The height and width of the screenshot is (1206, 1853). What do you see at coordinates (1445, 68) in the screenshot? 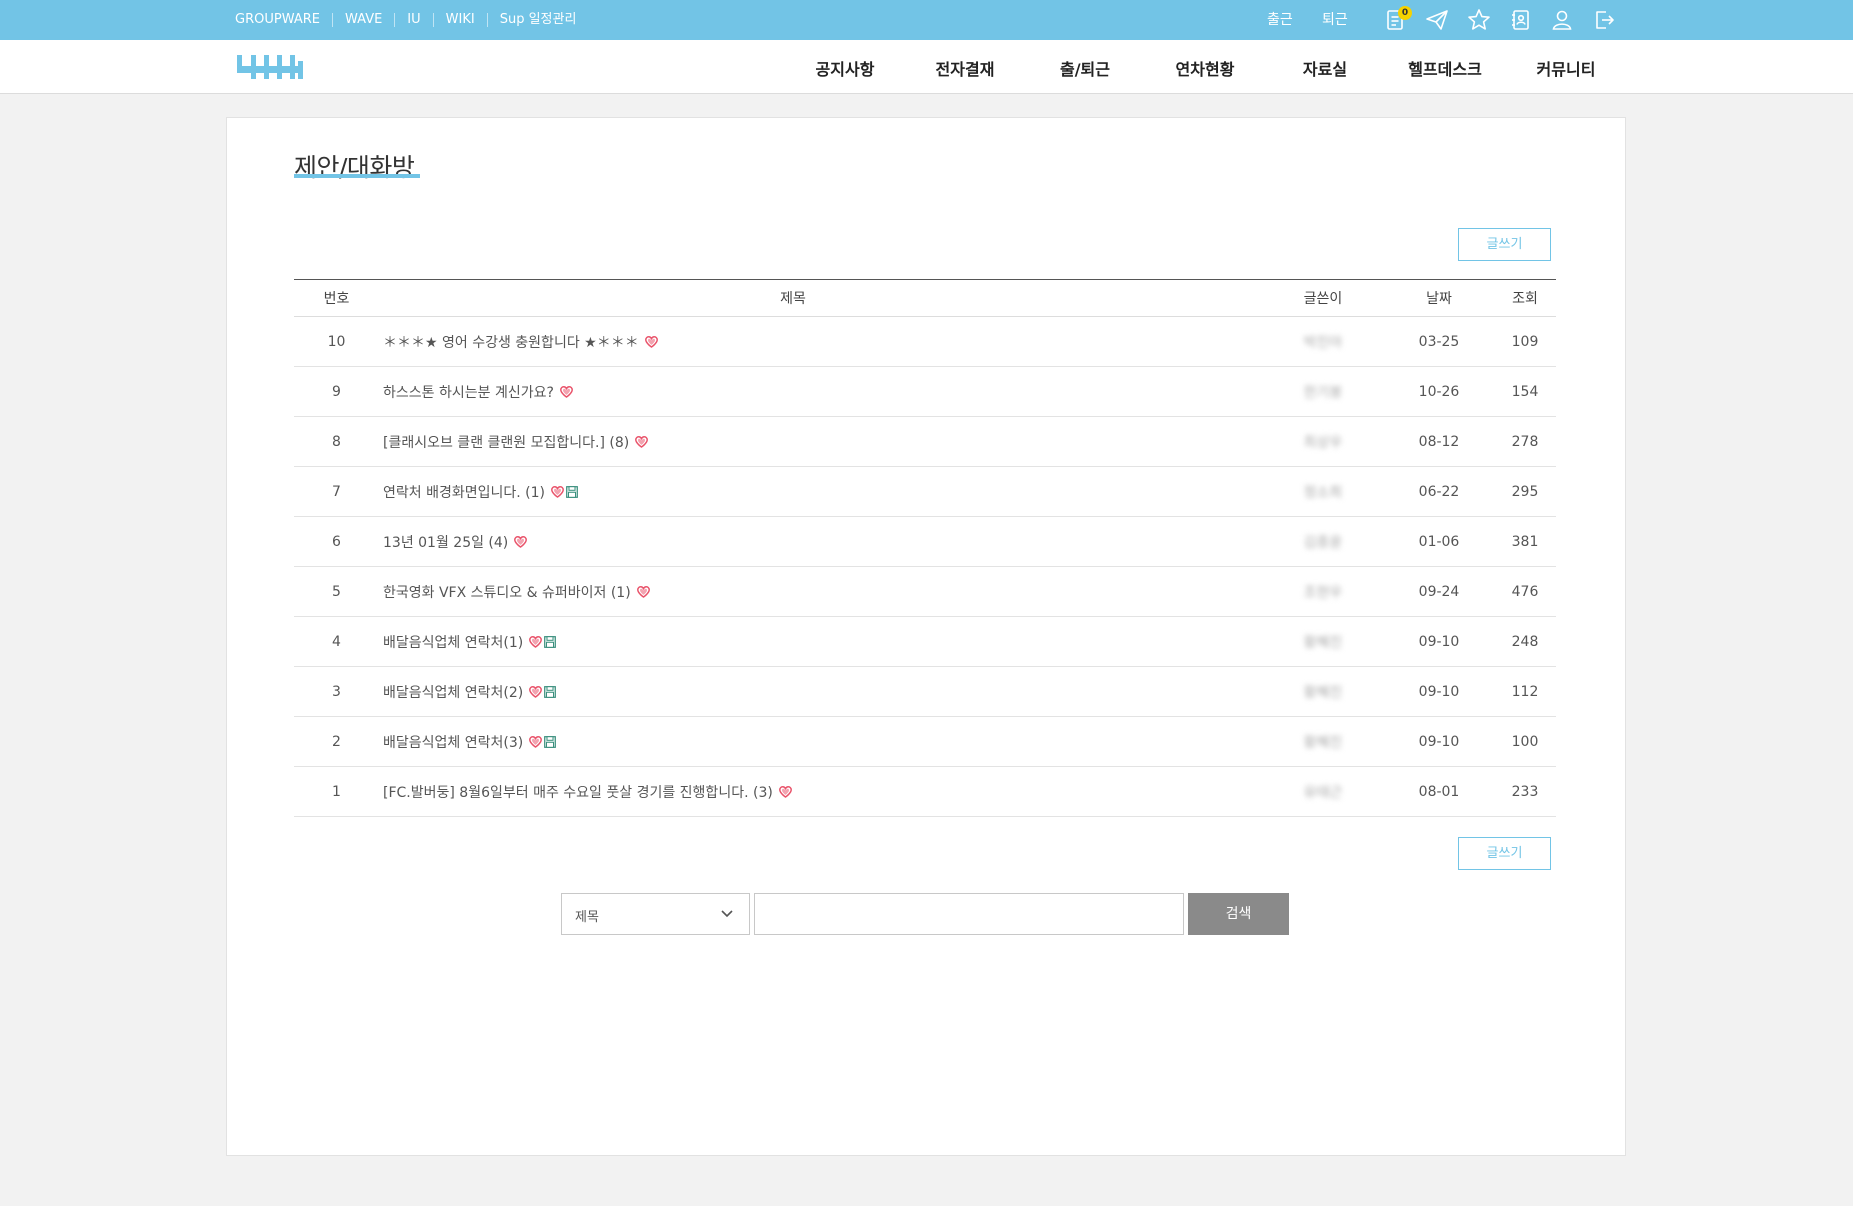
I see `nav-helpdesk: 헬프데스크` at bounding box center [1445, 68].